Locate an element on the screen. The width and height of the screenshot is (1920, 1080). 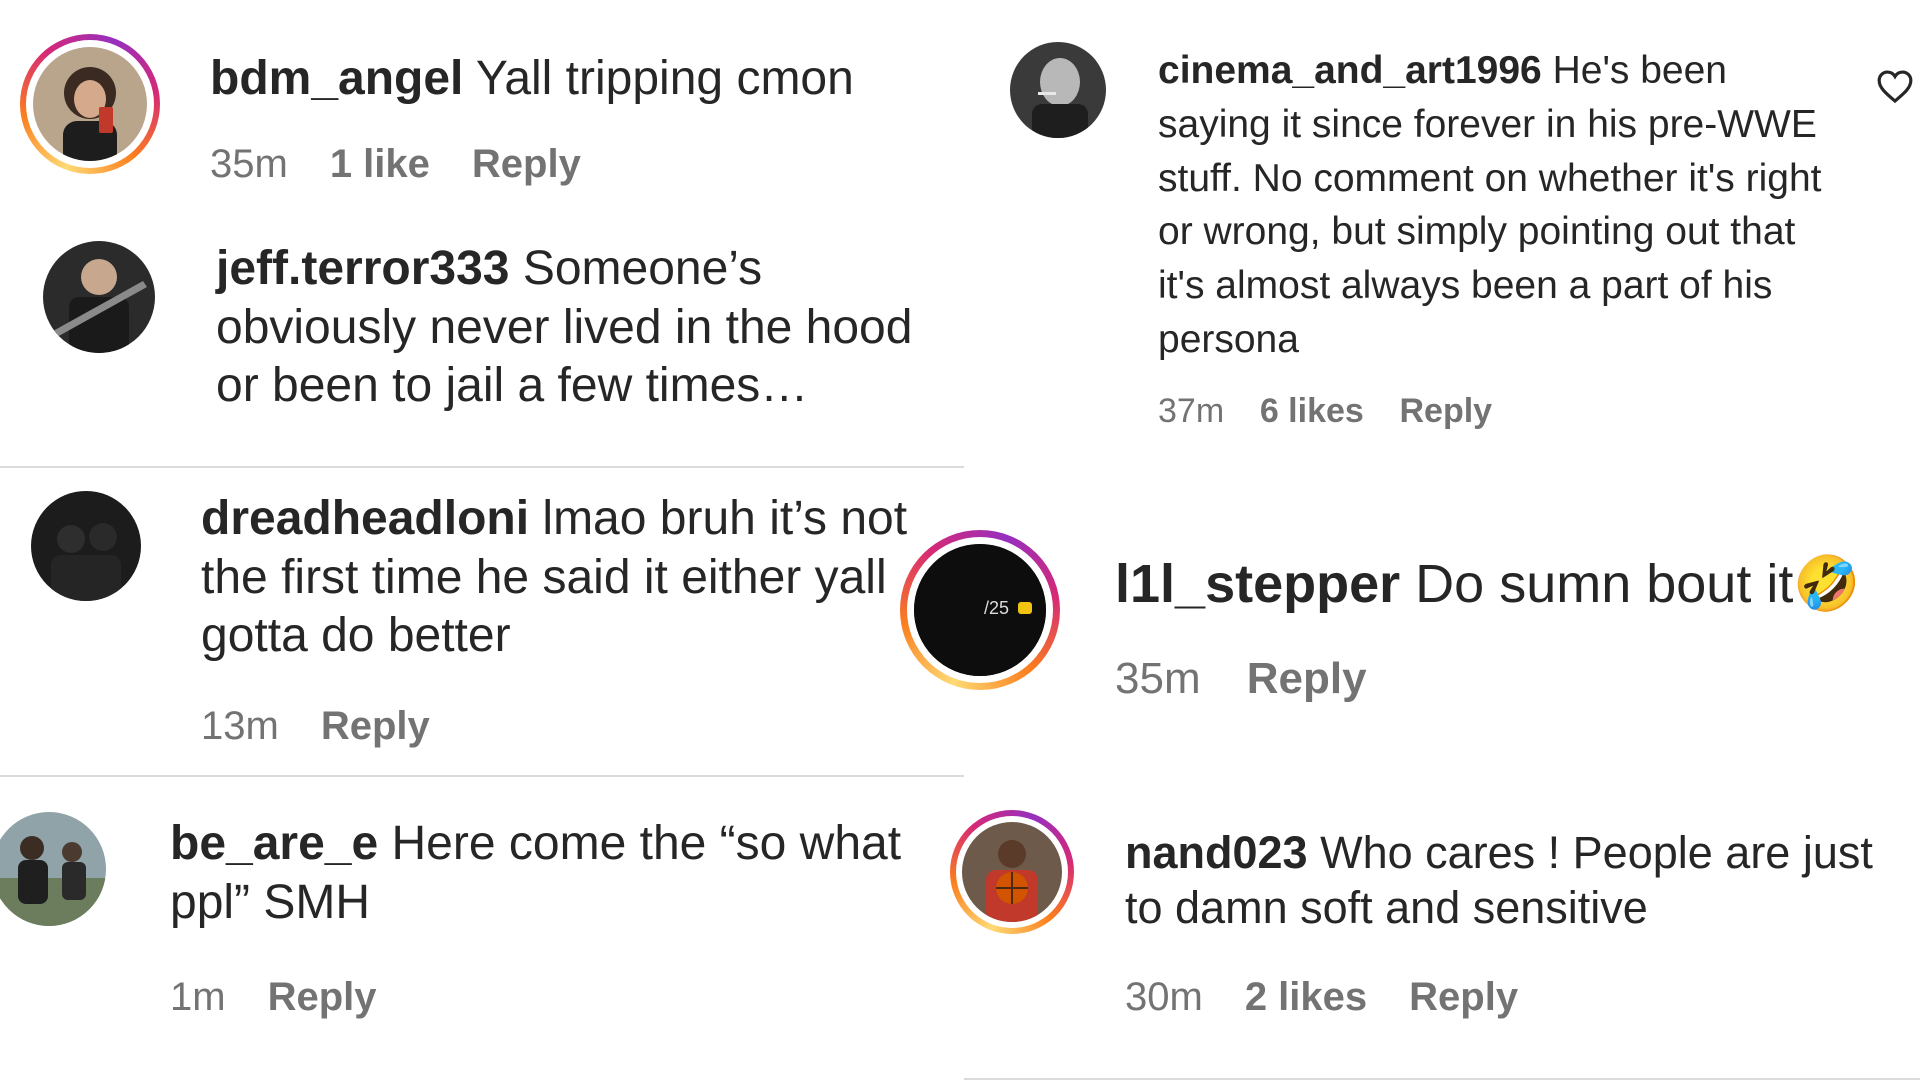
comment-username: nand023 is located at coordinates (1216, 852).